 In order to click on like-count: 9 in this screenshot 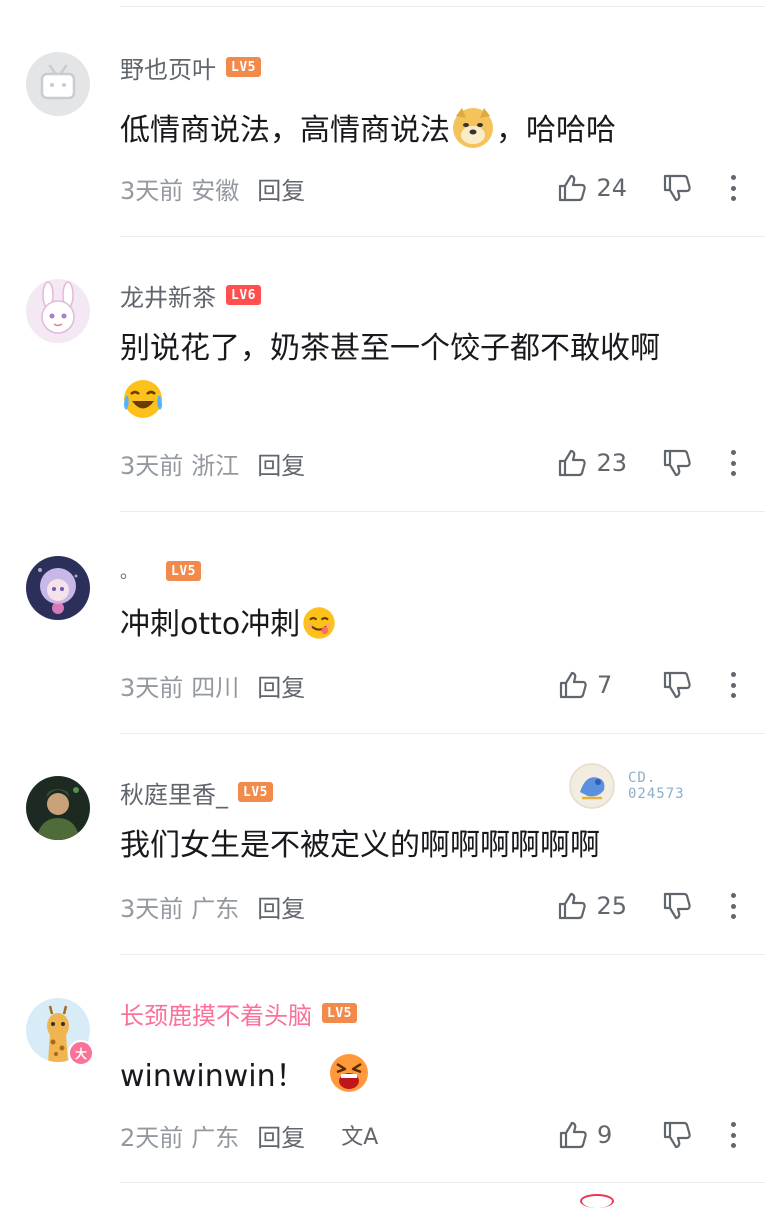, I will do `click(605, 1135)`.